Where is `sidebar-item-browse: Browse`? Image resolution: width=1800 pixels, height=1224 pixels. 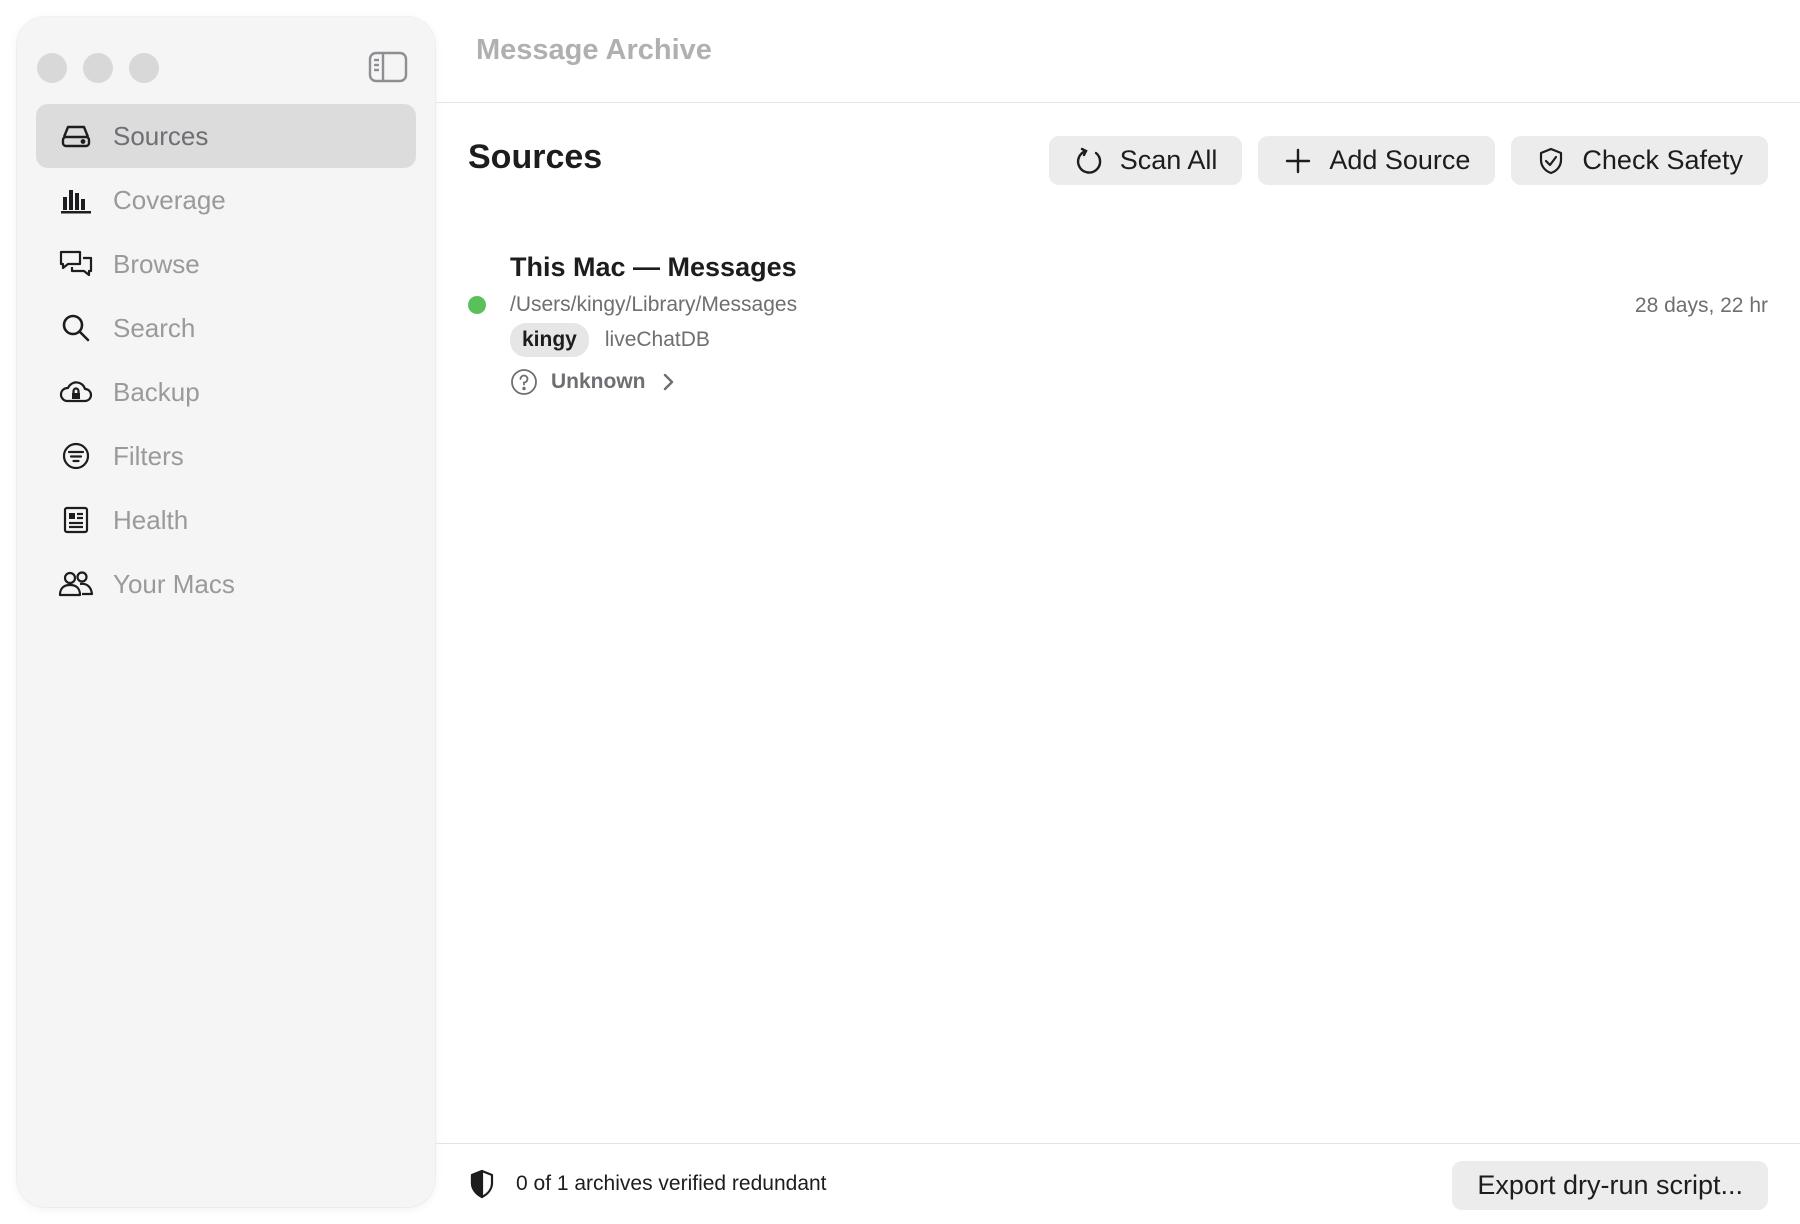
sidebar-item-browse: Browse is located at coordinates (226, 264).